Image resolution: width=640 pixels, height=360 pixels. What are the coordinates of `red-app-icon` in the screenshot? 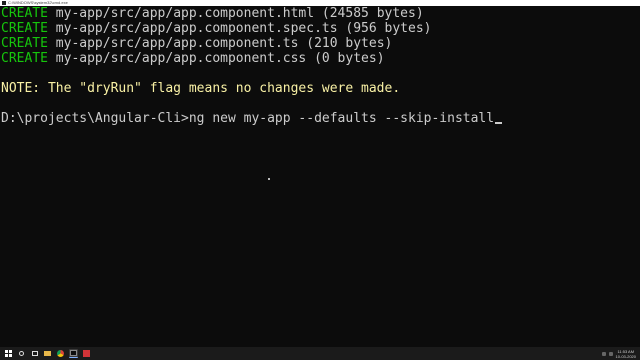 It's located at (86, 353).